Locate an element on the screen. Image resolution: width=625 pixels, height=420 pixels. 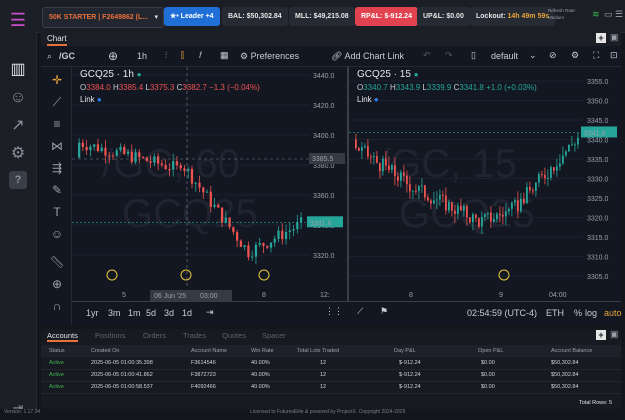
range-1yr: 1yr is located at coordinates (92, 313).